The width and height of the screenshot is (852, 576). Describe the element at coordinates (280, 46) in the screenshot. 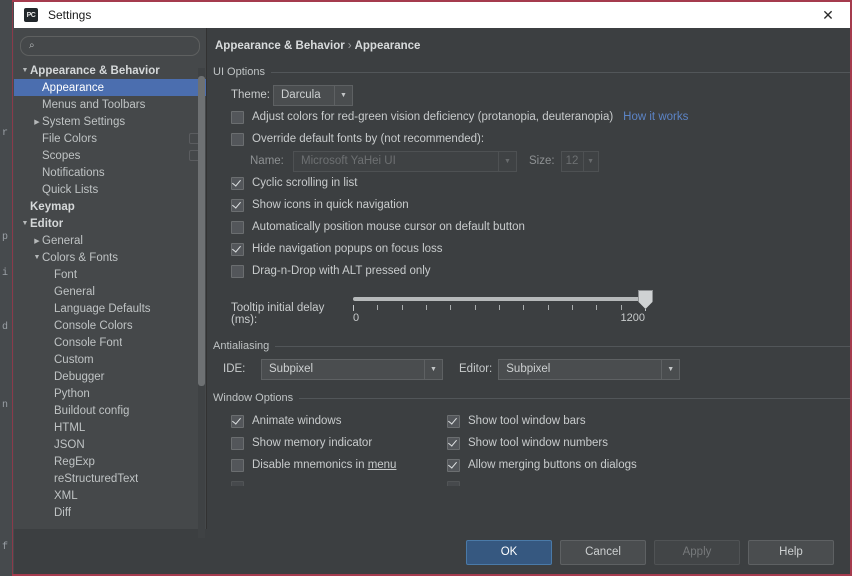

I see `breadcrumb-root: Appearance & Behavior` at that location.